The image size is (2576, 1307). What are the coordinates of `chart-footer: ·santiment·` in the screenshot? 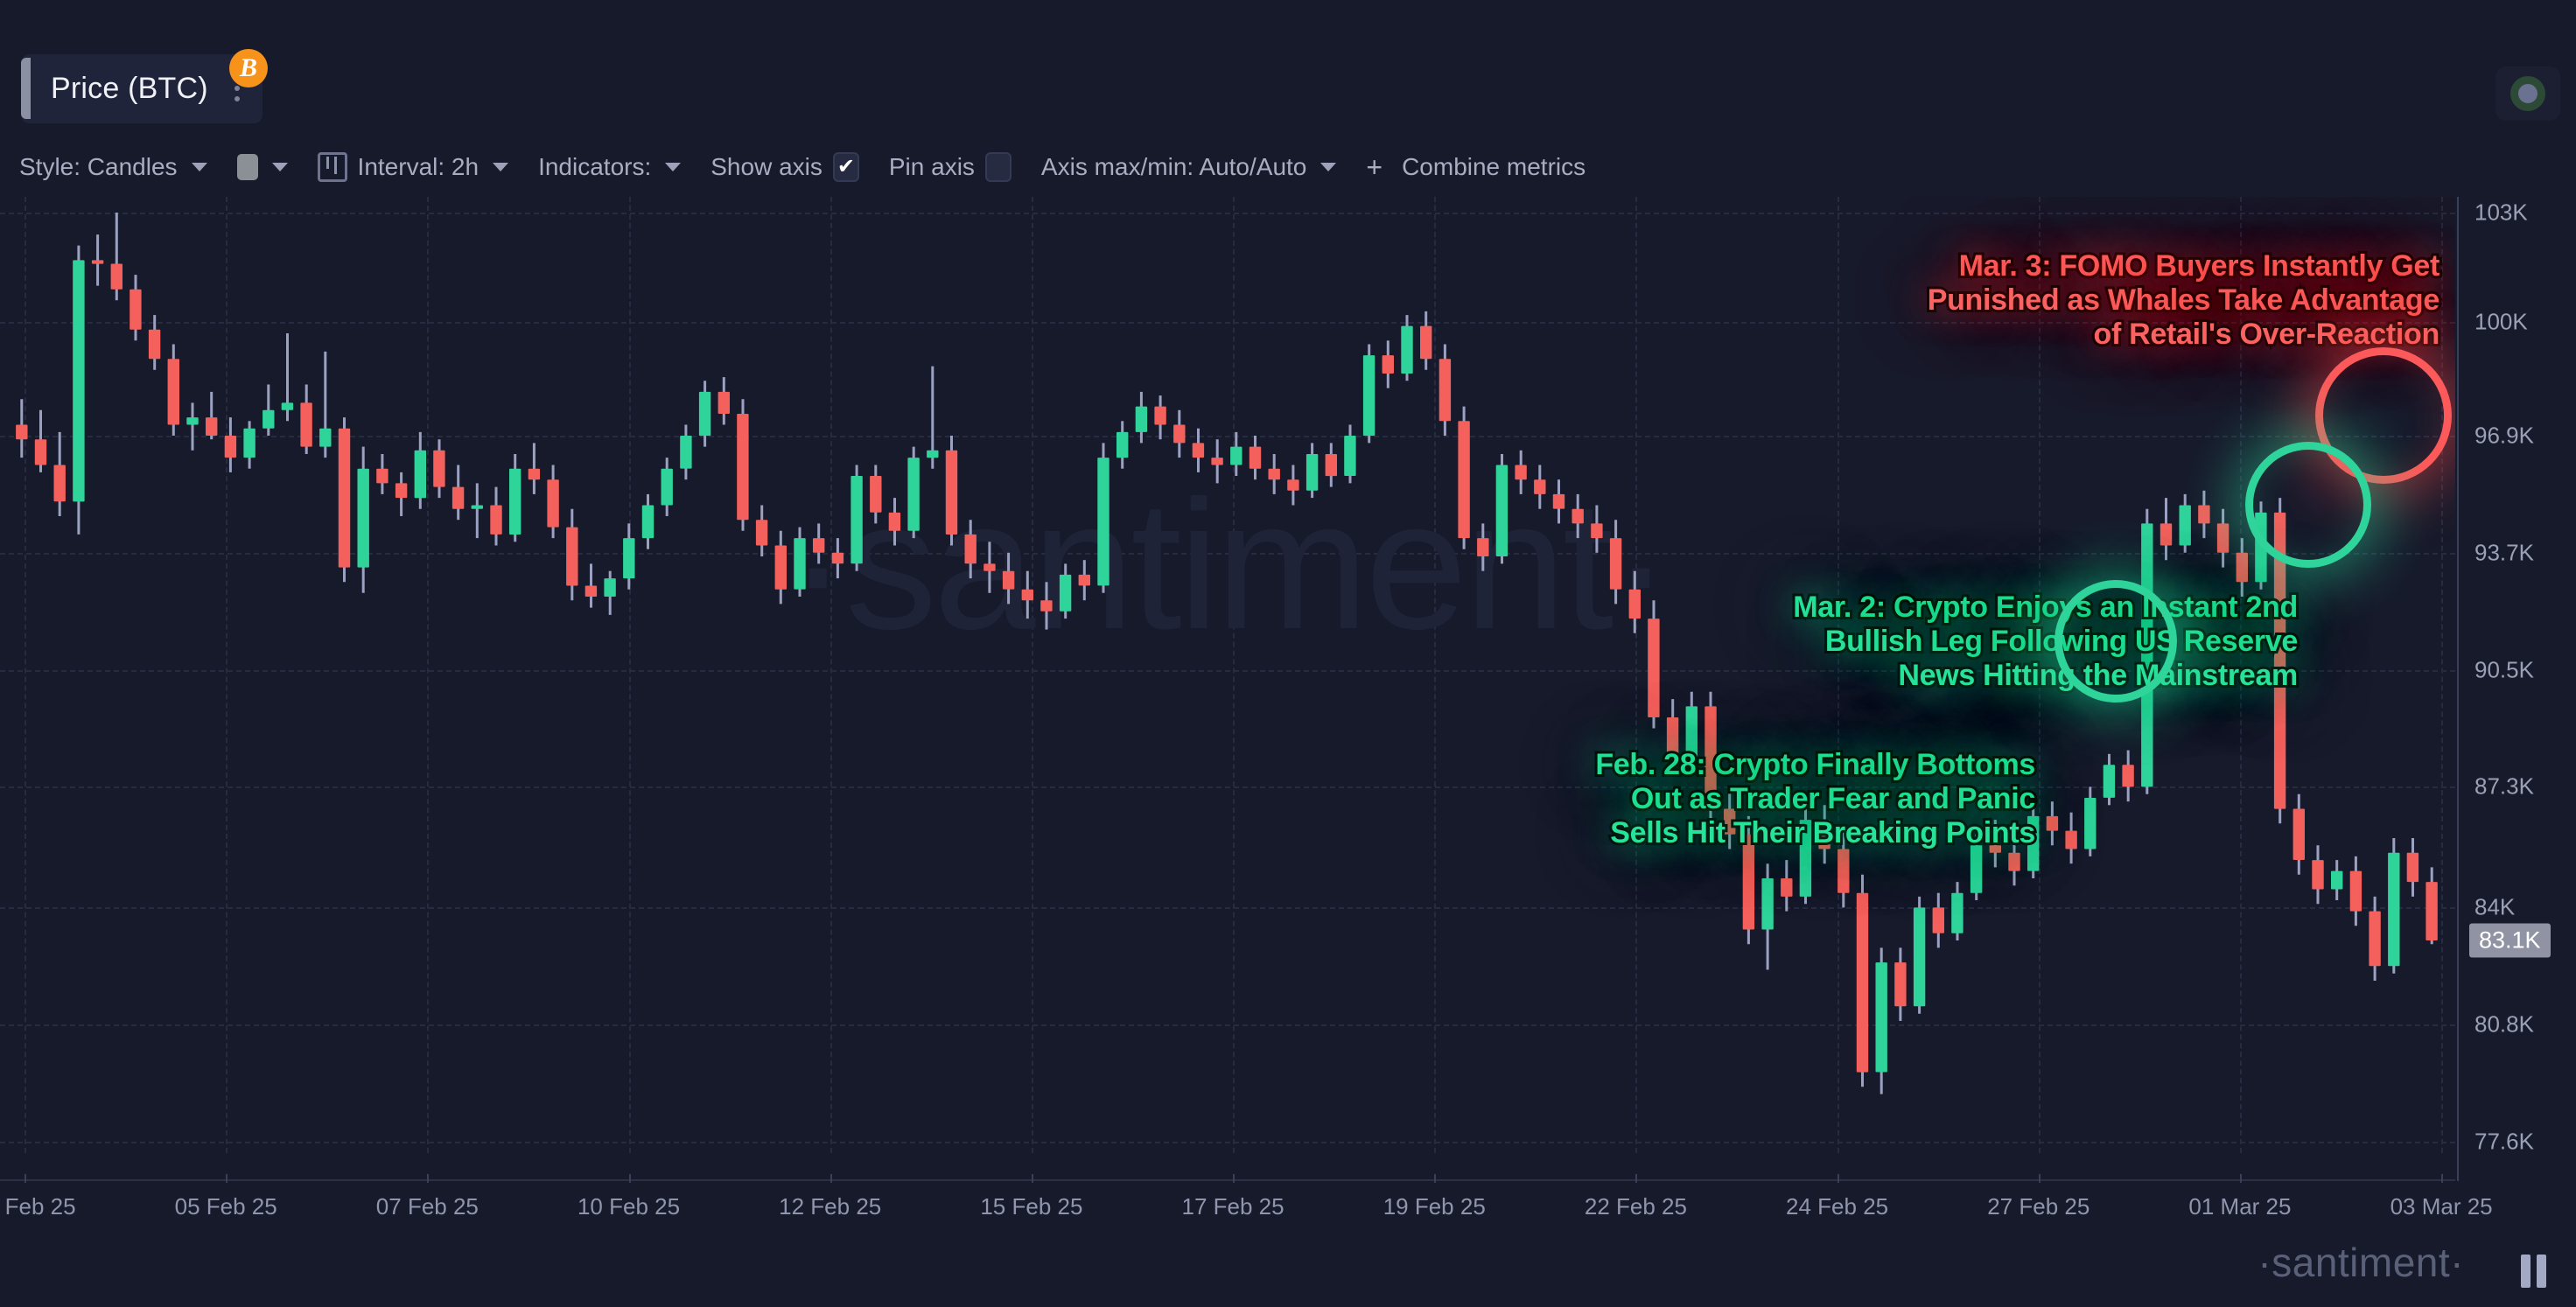 It's located at (1288, 1270).